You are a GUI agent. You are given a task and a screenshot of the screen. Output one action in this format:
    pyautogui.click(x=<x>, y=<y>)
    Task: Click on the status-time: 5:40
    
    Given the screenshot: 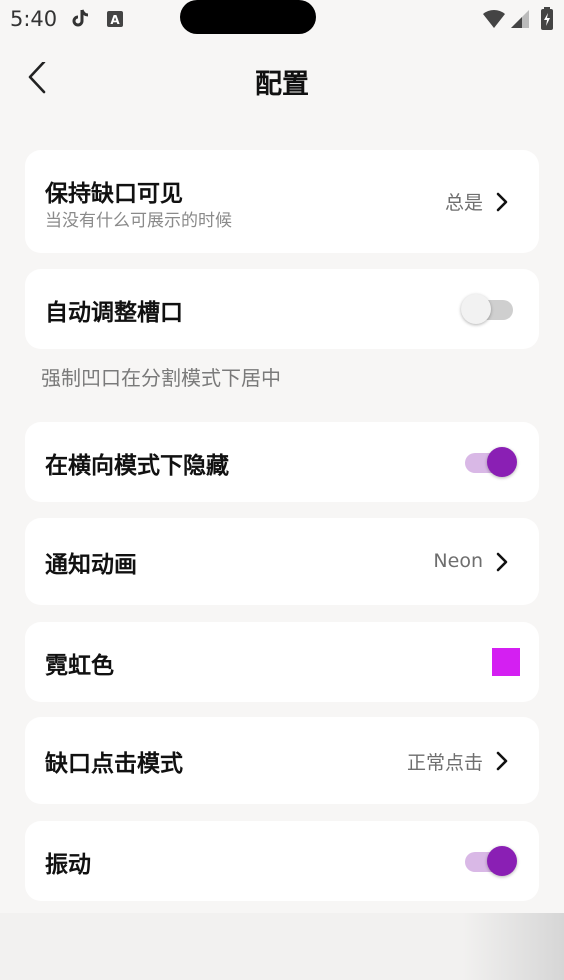 What is the action you would take?
    pyautogui.click(x=34, y=19)
    